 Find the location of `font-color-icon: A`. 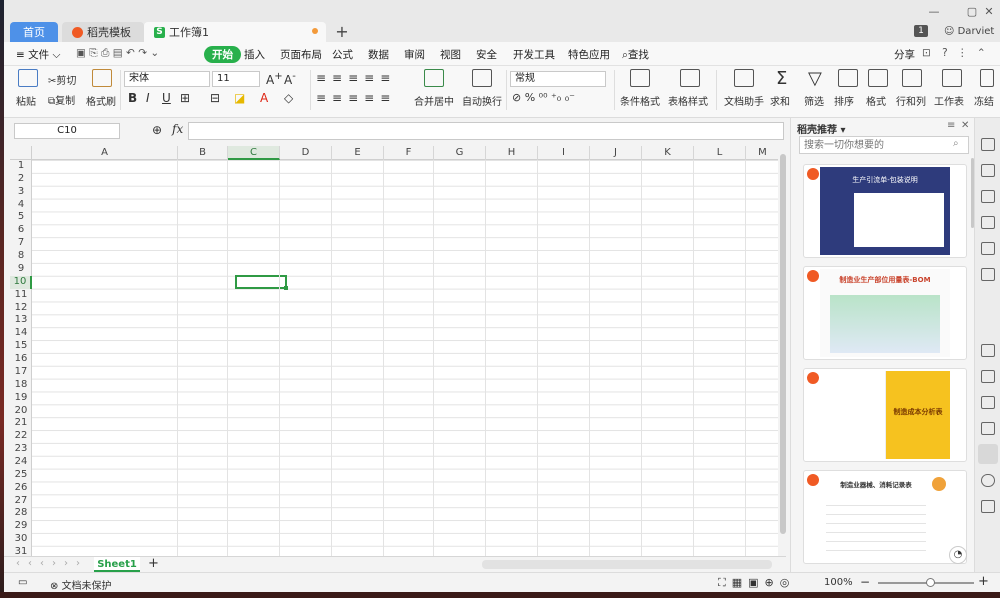

font-color-icon: A is located at coordinates (264, 98).